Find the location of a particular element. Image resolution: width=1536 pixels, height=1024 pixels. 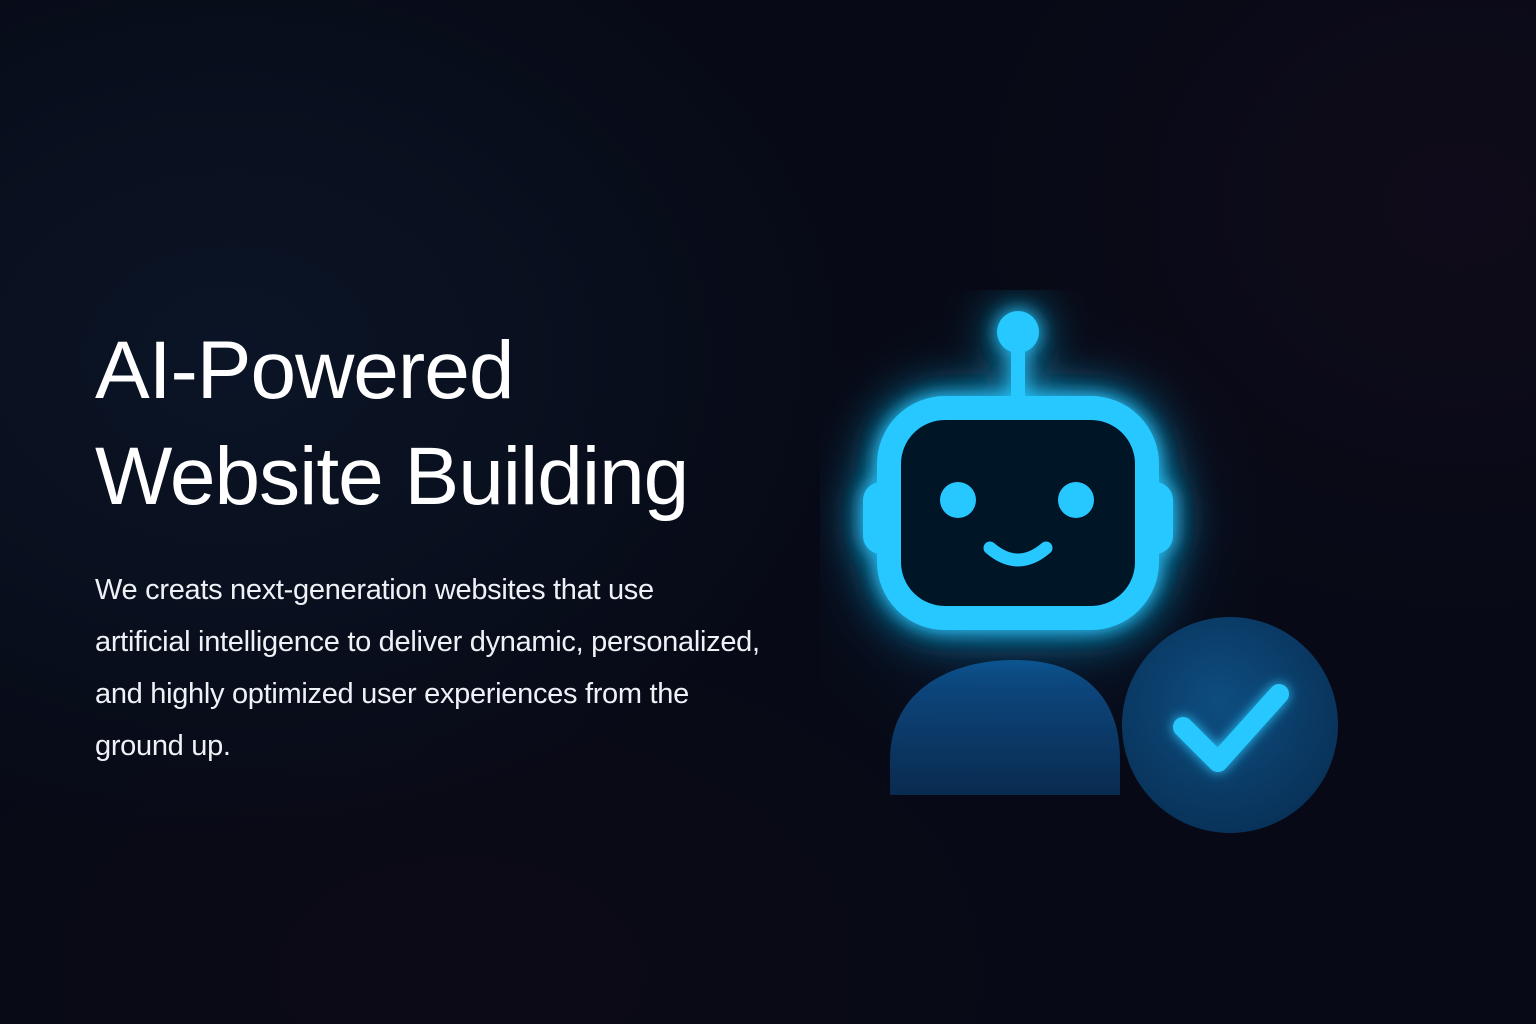

robot-right-eye is located at coordinates (1076, 500).